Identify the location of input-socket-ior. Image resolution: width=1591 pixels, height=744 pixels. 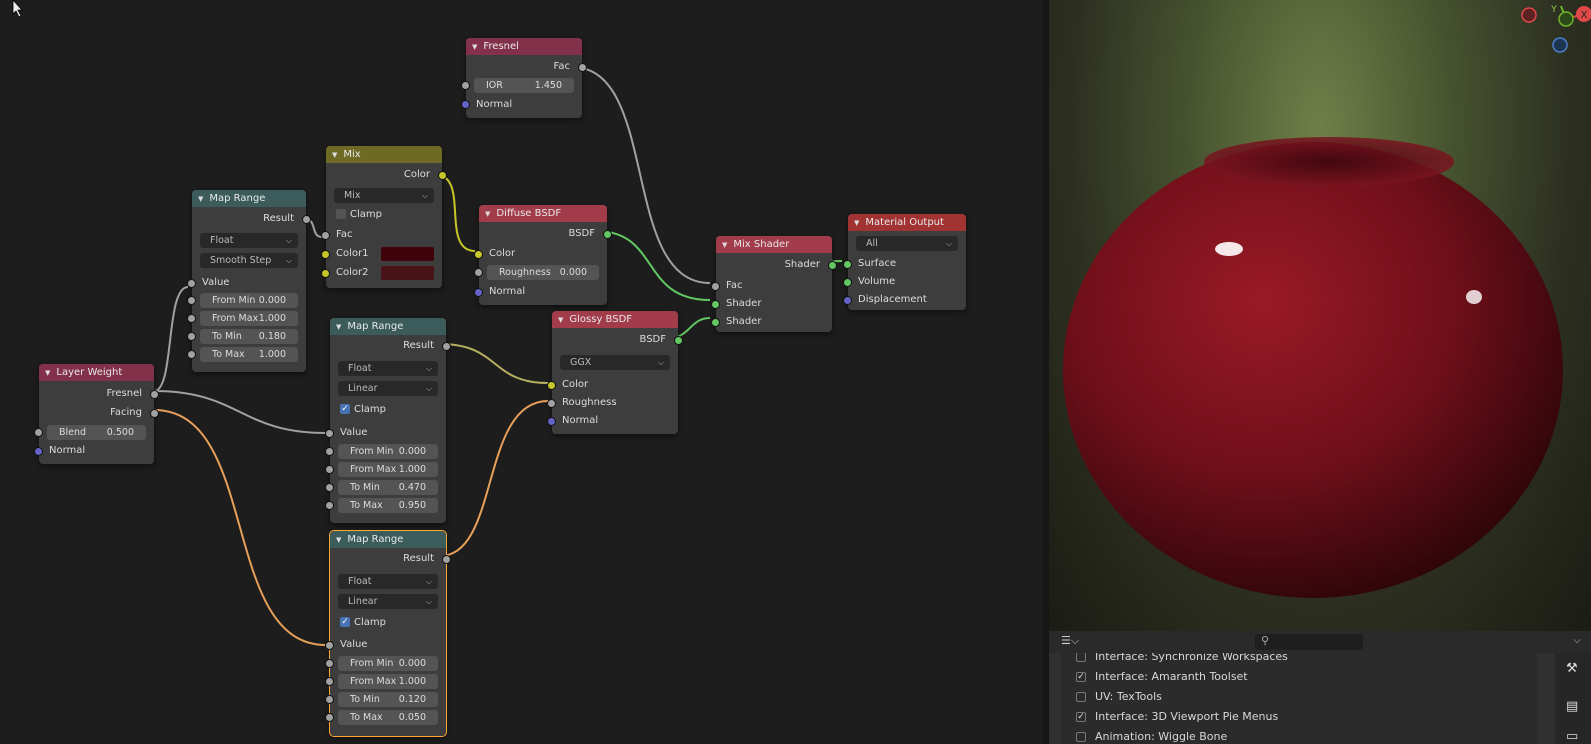
(465, 85).